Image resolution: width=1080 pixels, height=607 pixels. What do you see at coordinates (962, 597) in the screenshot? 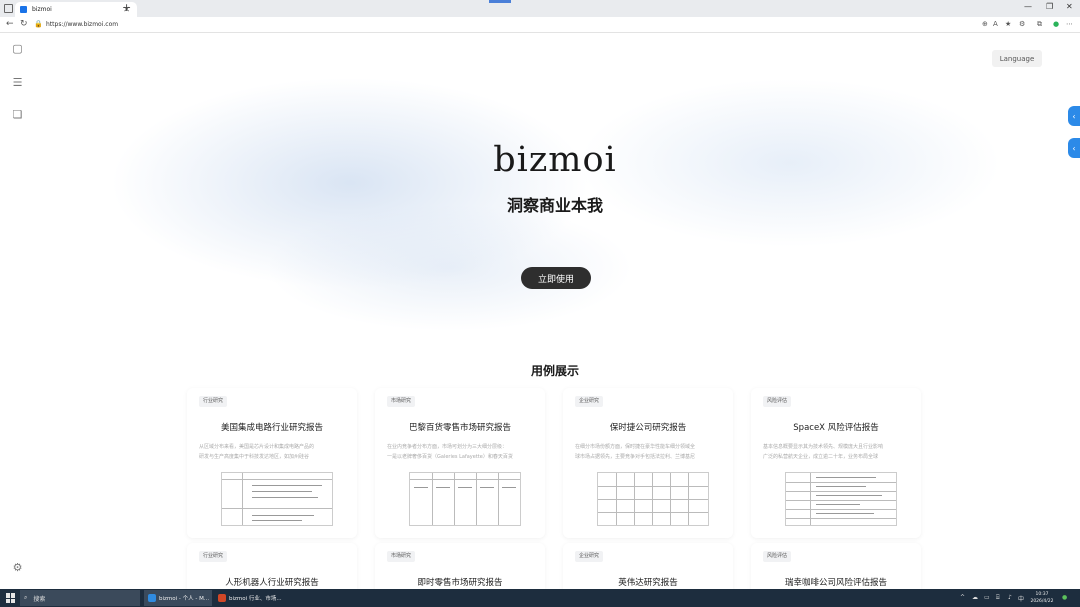
I see `show-hidden-icons-icon: ^` at bounding box center [962, 597].